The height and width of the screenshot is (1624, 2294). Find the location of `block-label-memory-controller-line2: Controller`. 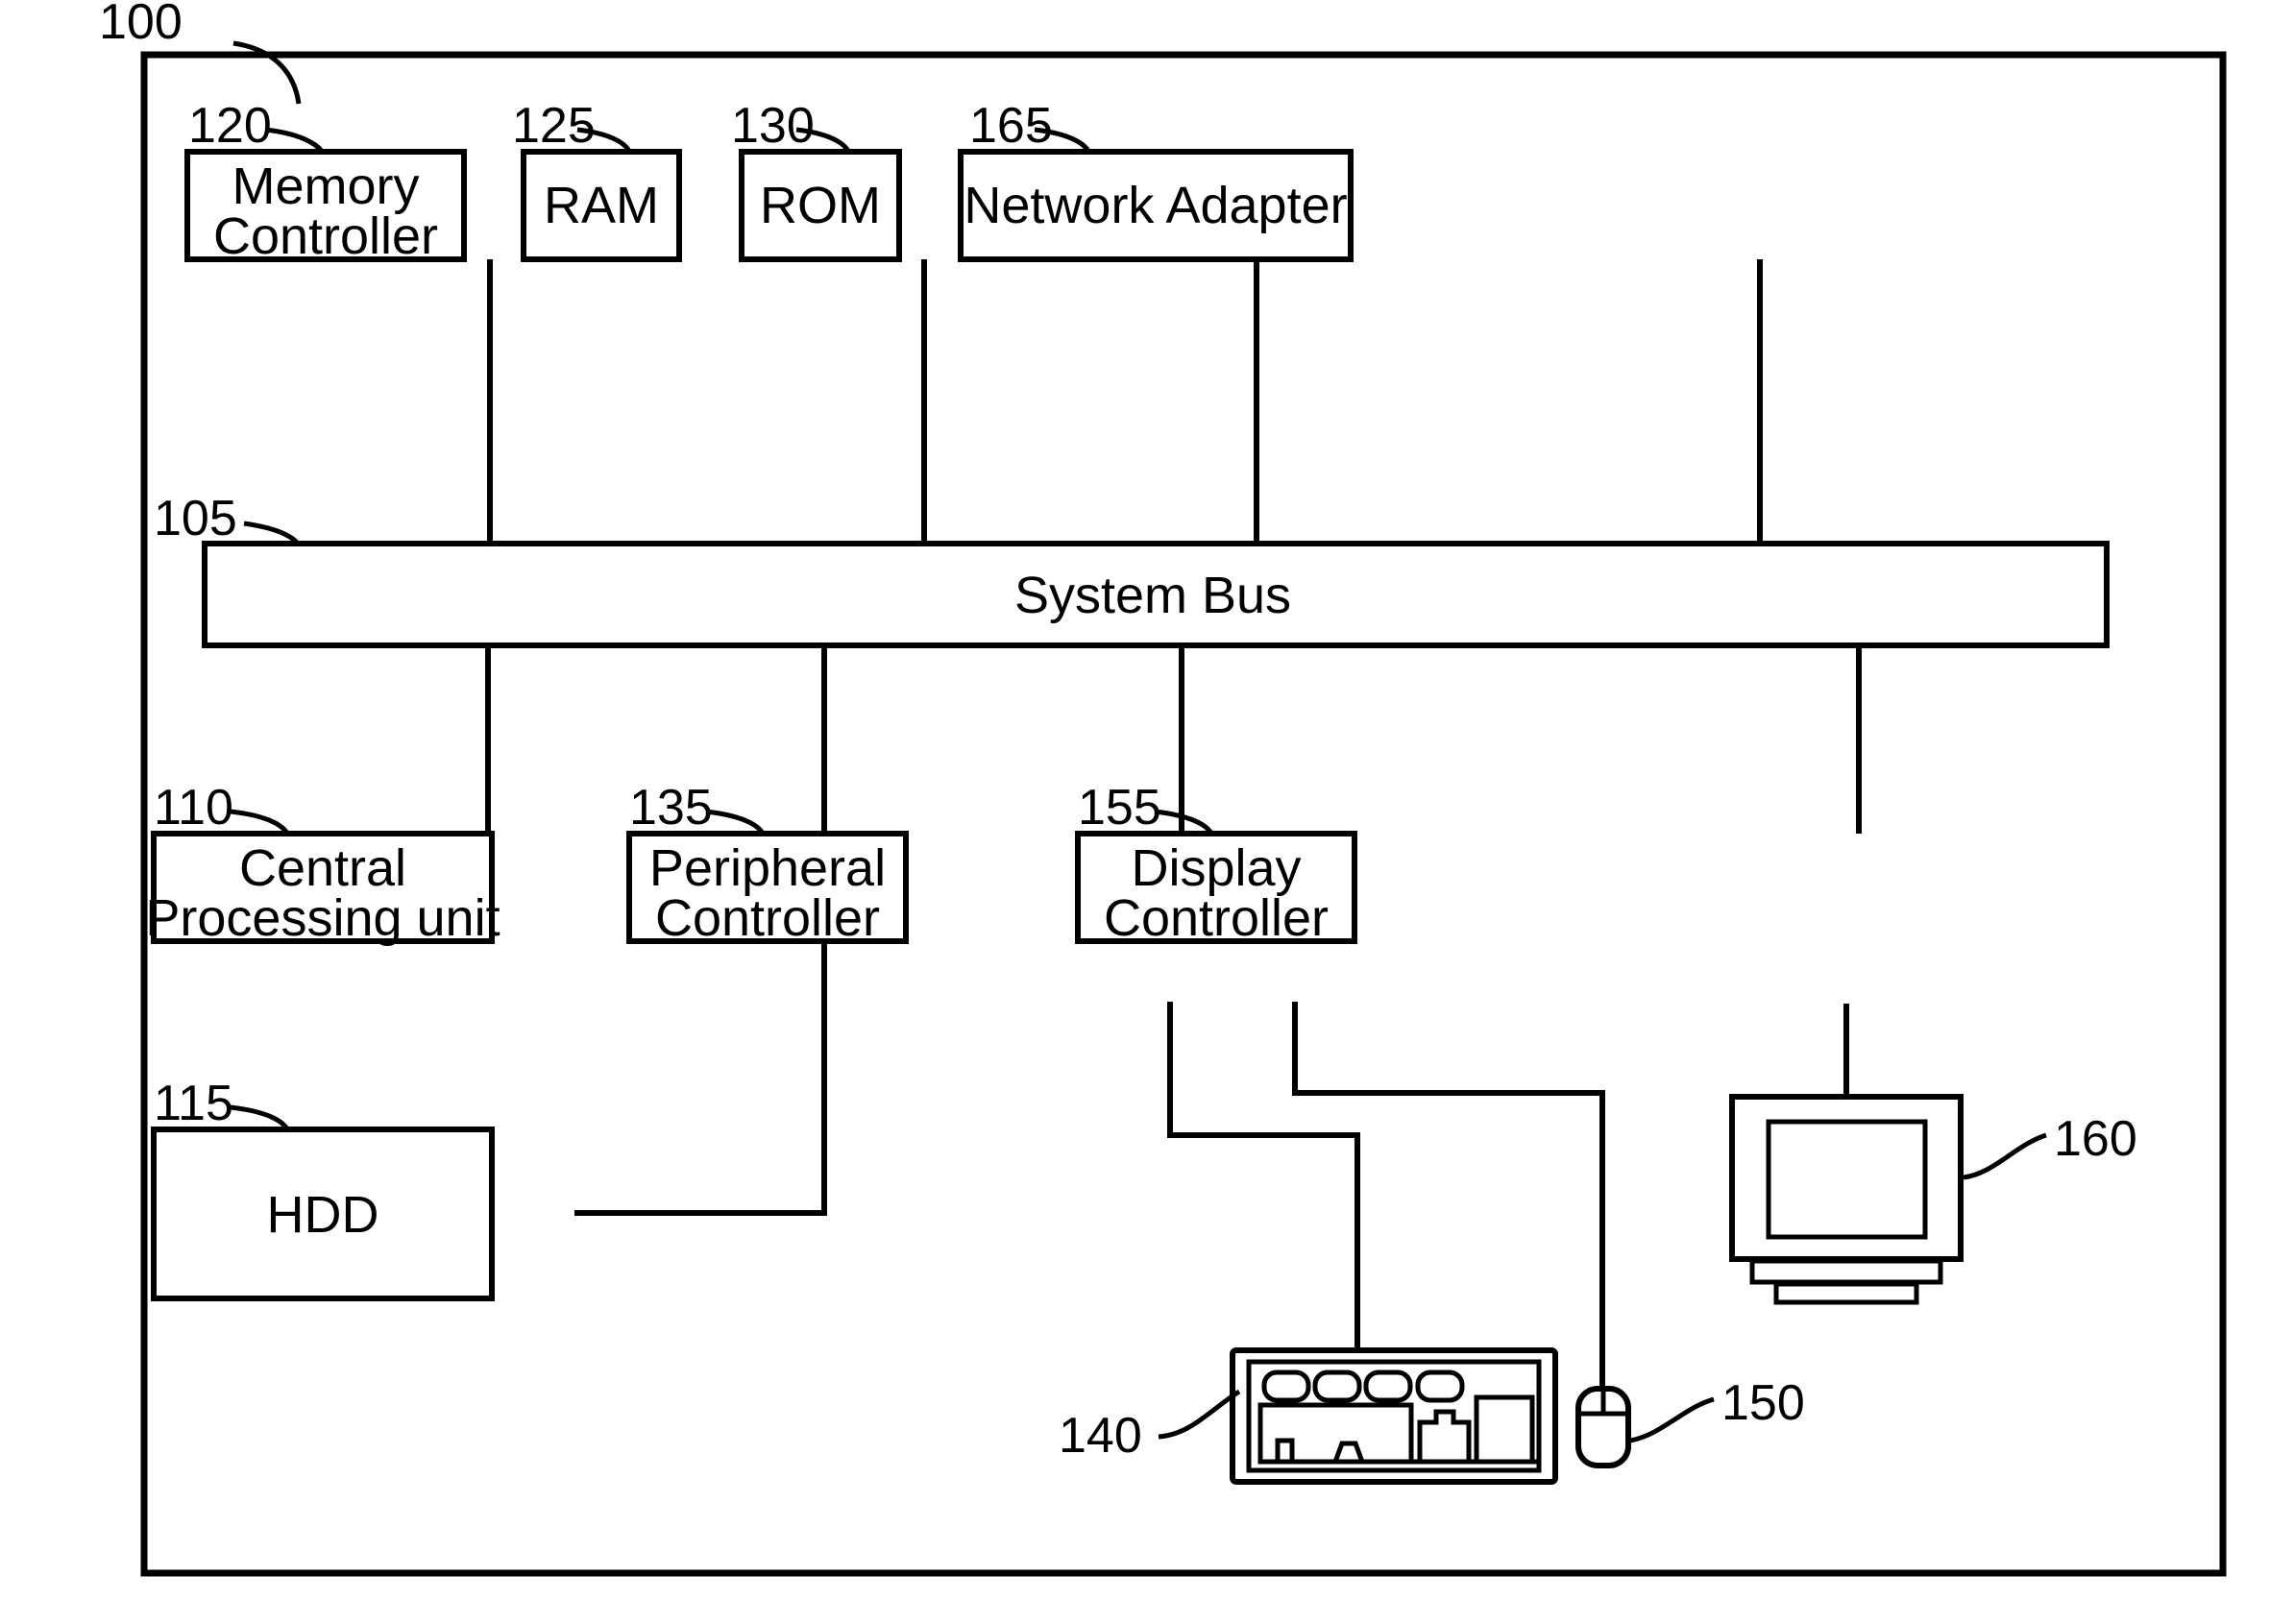

block-label-memory-controller-line2: Controller is located at coordinates (325, 236).